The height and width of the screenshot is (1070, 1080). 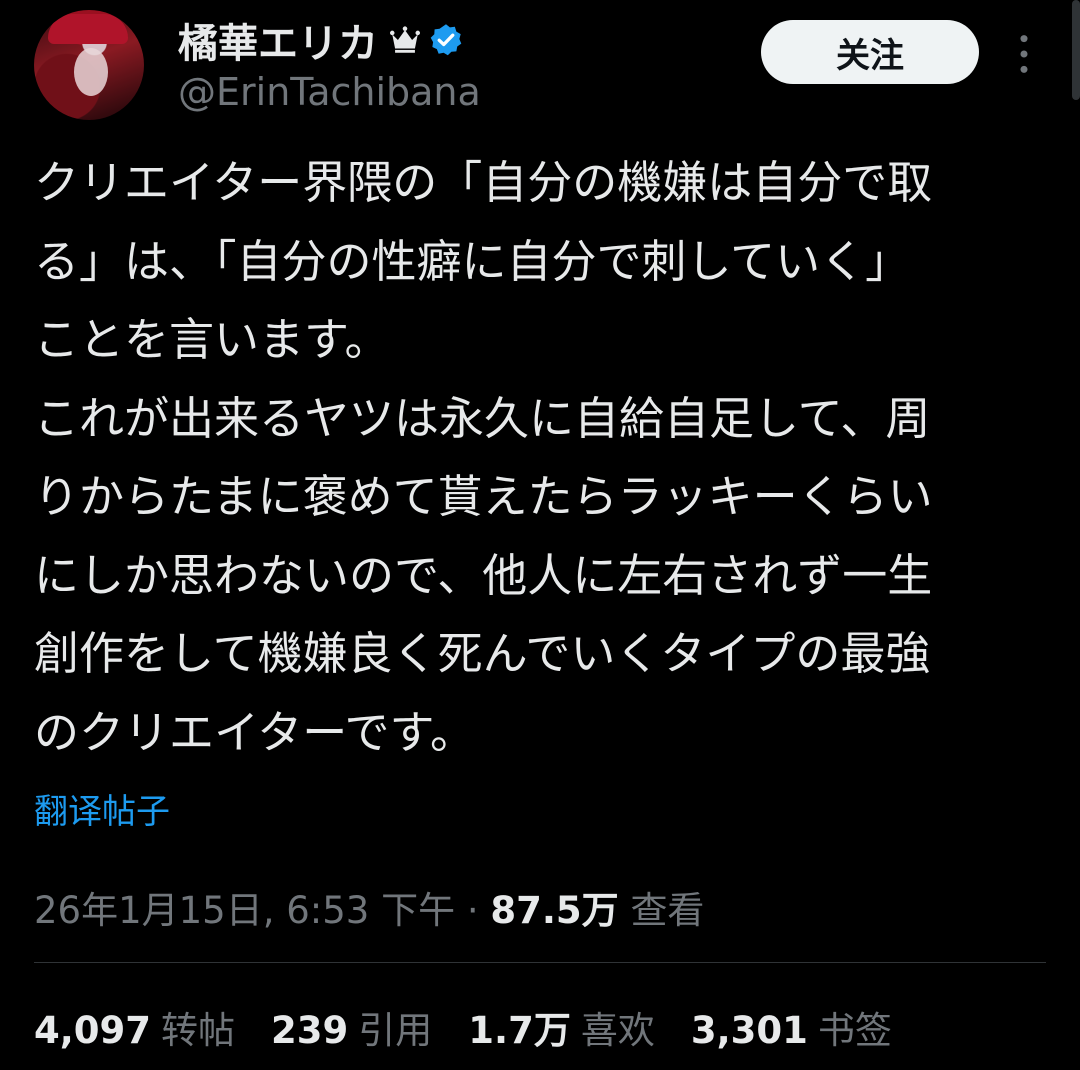 What do you see at coordinates (554, 910) in the screenshot?
I see `views-count: 87.5万` at bounding box center [554, 910].